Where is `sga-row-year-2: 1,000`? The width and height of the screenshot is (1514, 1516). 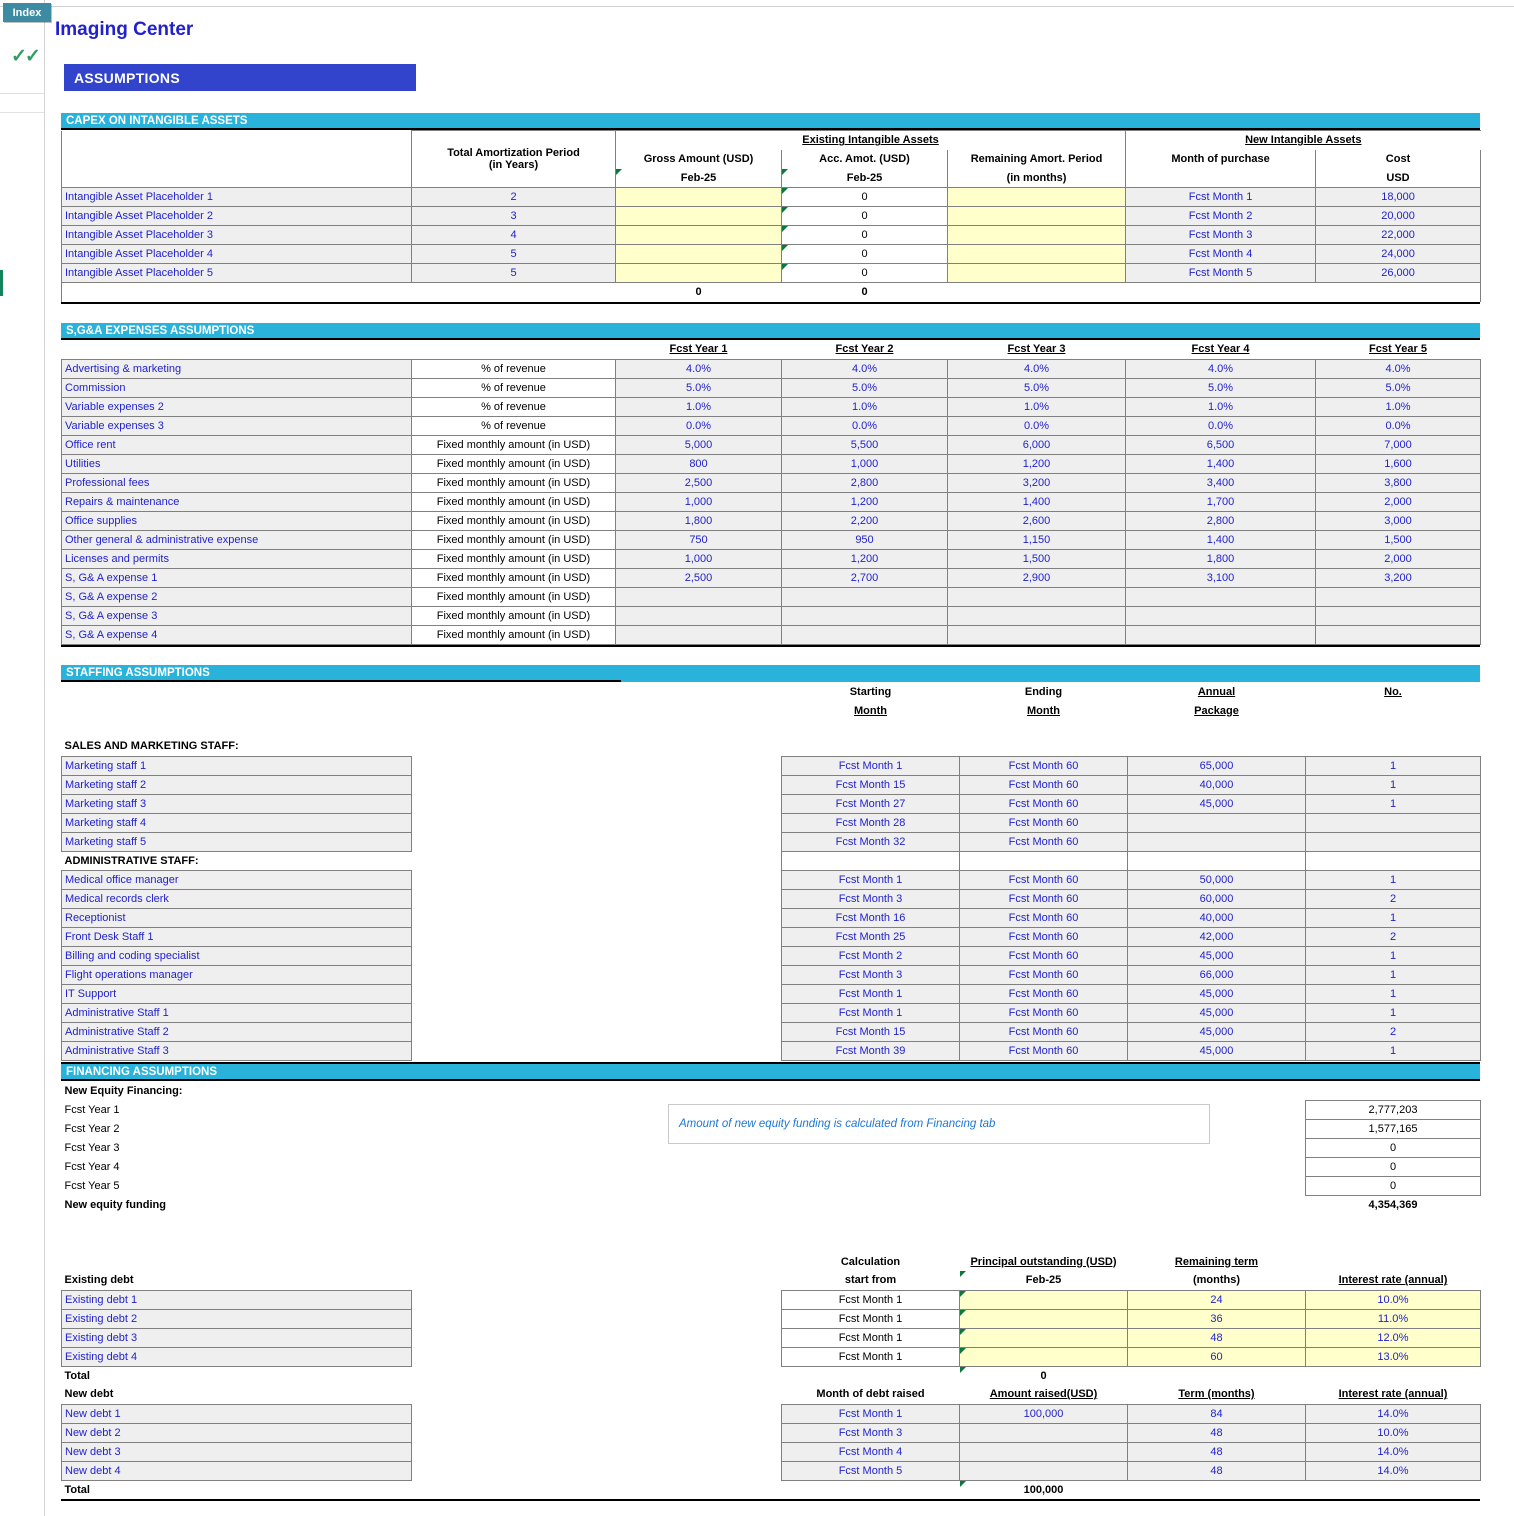 sga-row-year-2: 1,000 is located at coordinates (864, 463).